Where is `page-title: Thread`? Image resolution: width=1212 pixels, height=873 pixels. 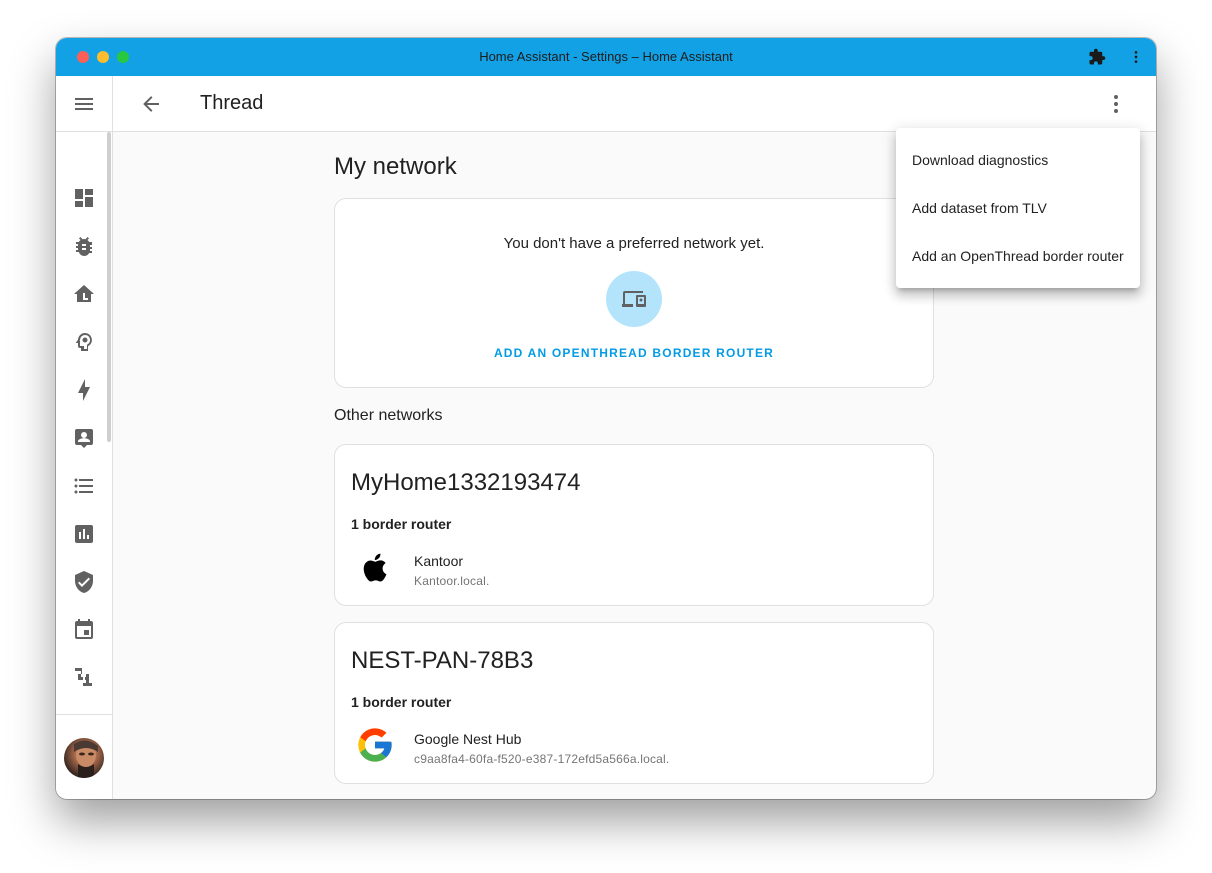
page-title: Thread is located at coordinates (232, 103).